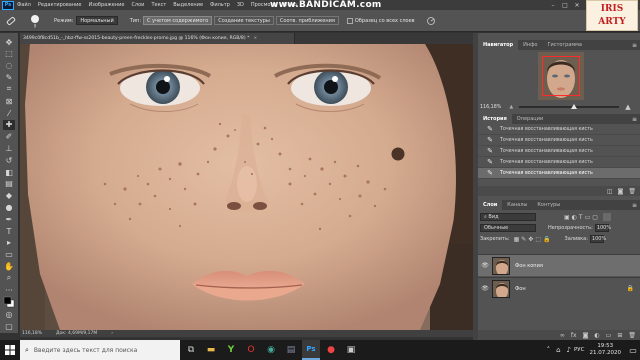  What do you see at coordinates (609, 335) in the screenshot?
I see `group-icon: ▭` at bounding box center [609, 335].